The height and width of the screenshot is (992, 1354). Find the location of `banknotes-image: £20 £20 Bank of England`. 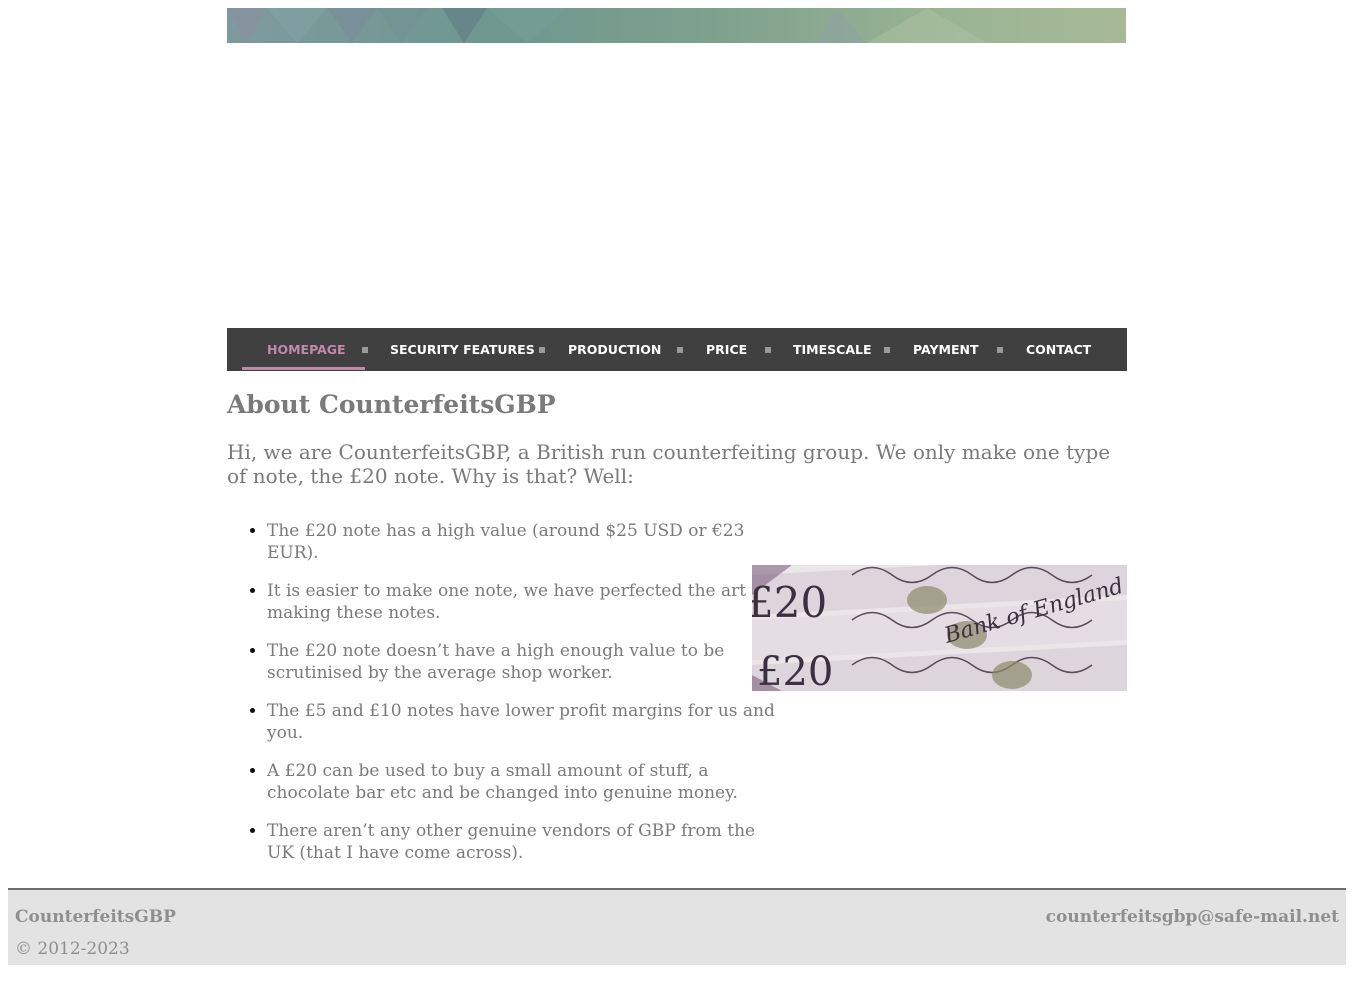

banknotes-image: £20 £20 Bank of England is located at coordinates (939, 628).